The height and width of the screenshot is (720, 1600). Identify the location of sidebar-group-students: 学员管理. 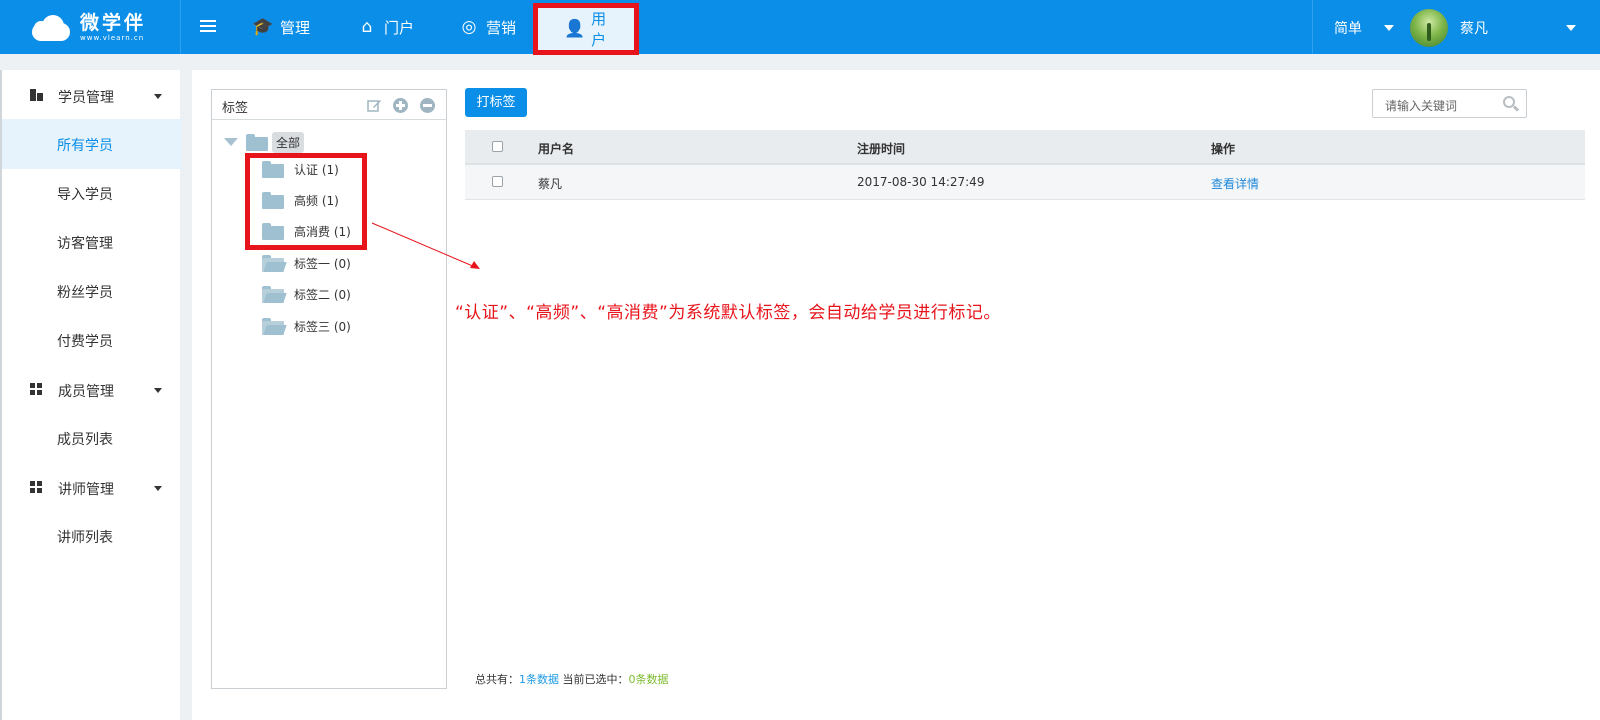
(92, 95).